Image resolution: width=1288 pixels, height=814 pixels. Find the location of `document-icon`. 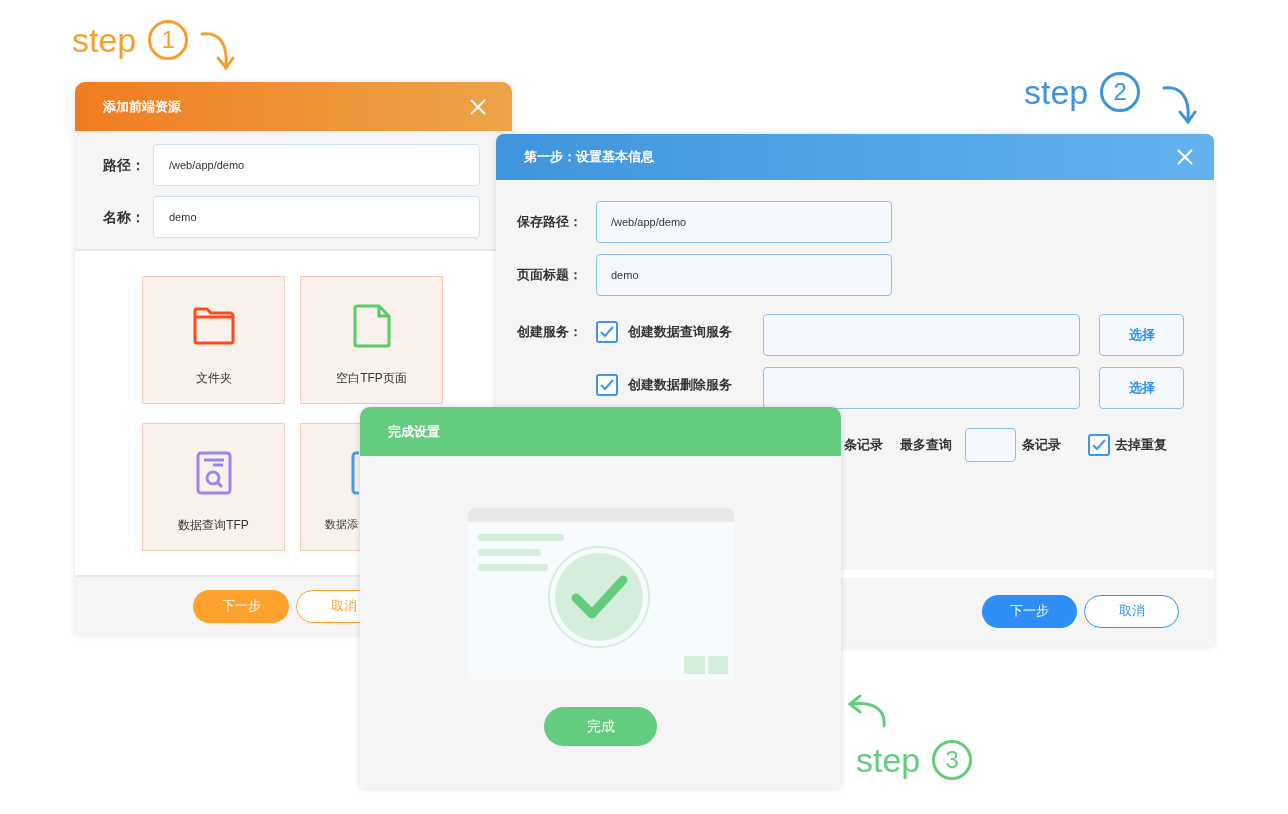

document-icon is located at coordinates (371, 326).